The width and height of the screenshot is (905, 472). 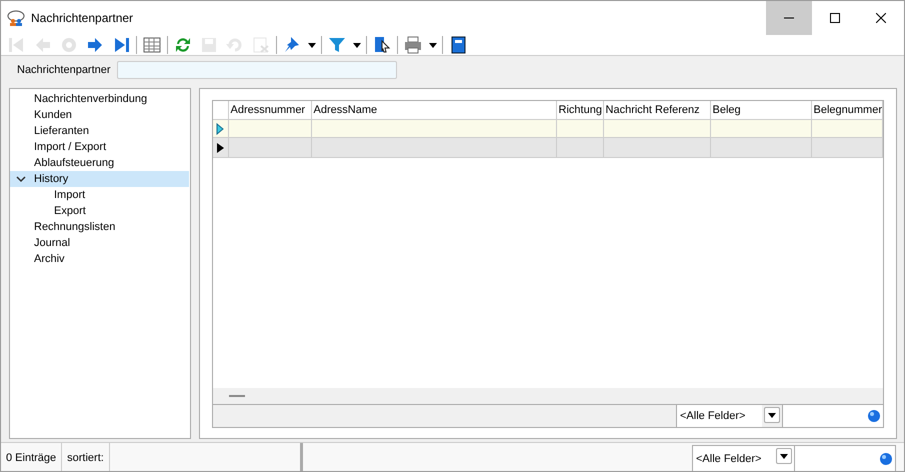 I want to click on tree-item: Lieferanten, so click(x=99, y=131).